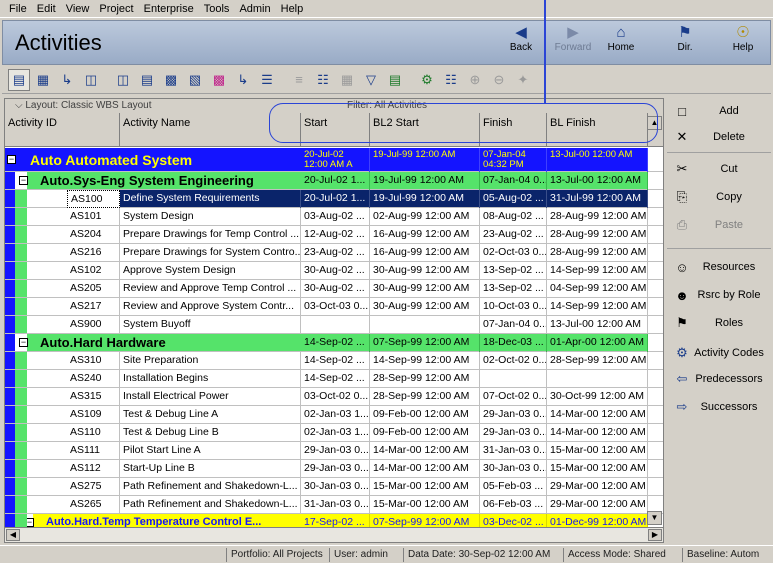  I want to click on scroll-down-icon: ▼, so click(654, 518).